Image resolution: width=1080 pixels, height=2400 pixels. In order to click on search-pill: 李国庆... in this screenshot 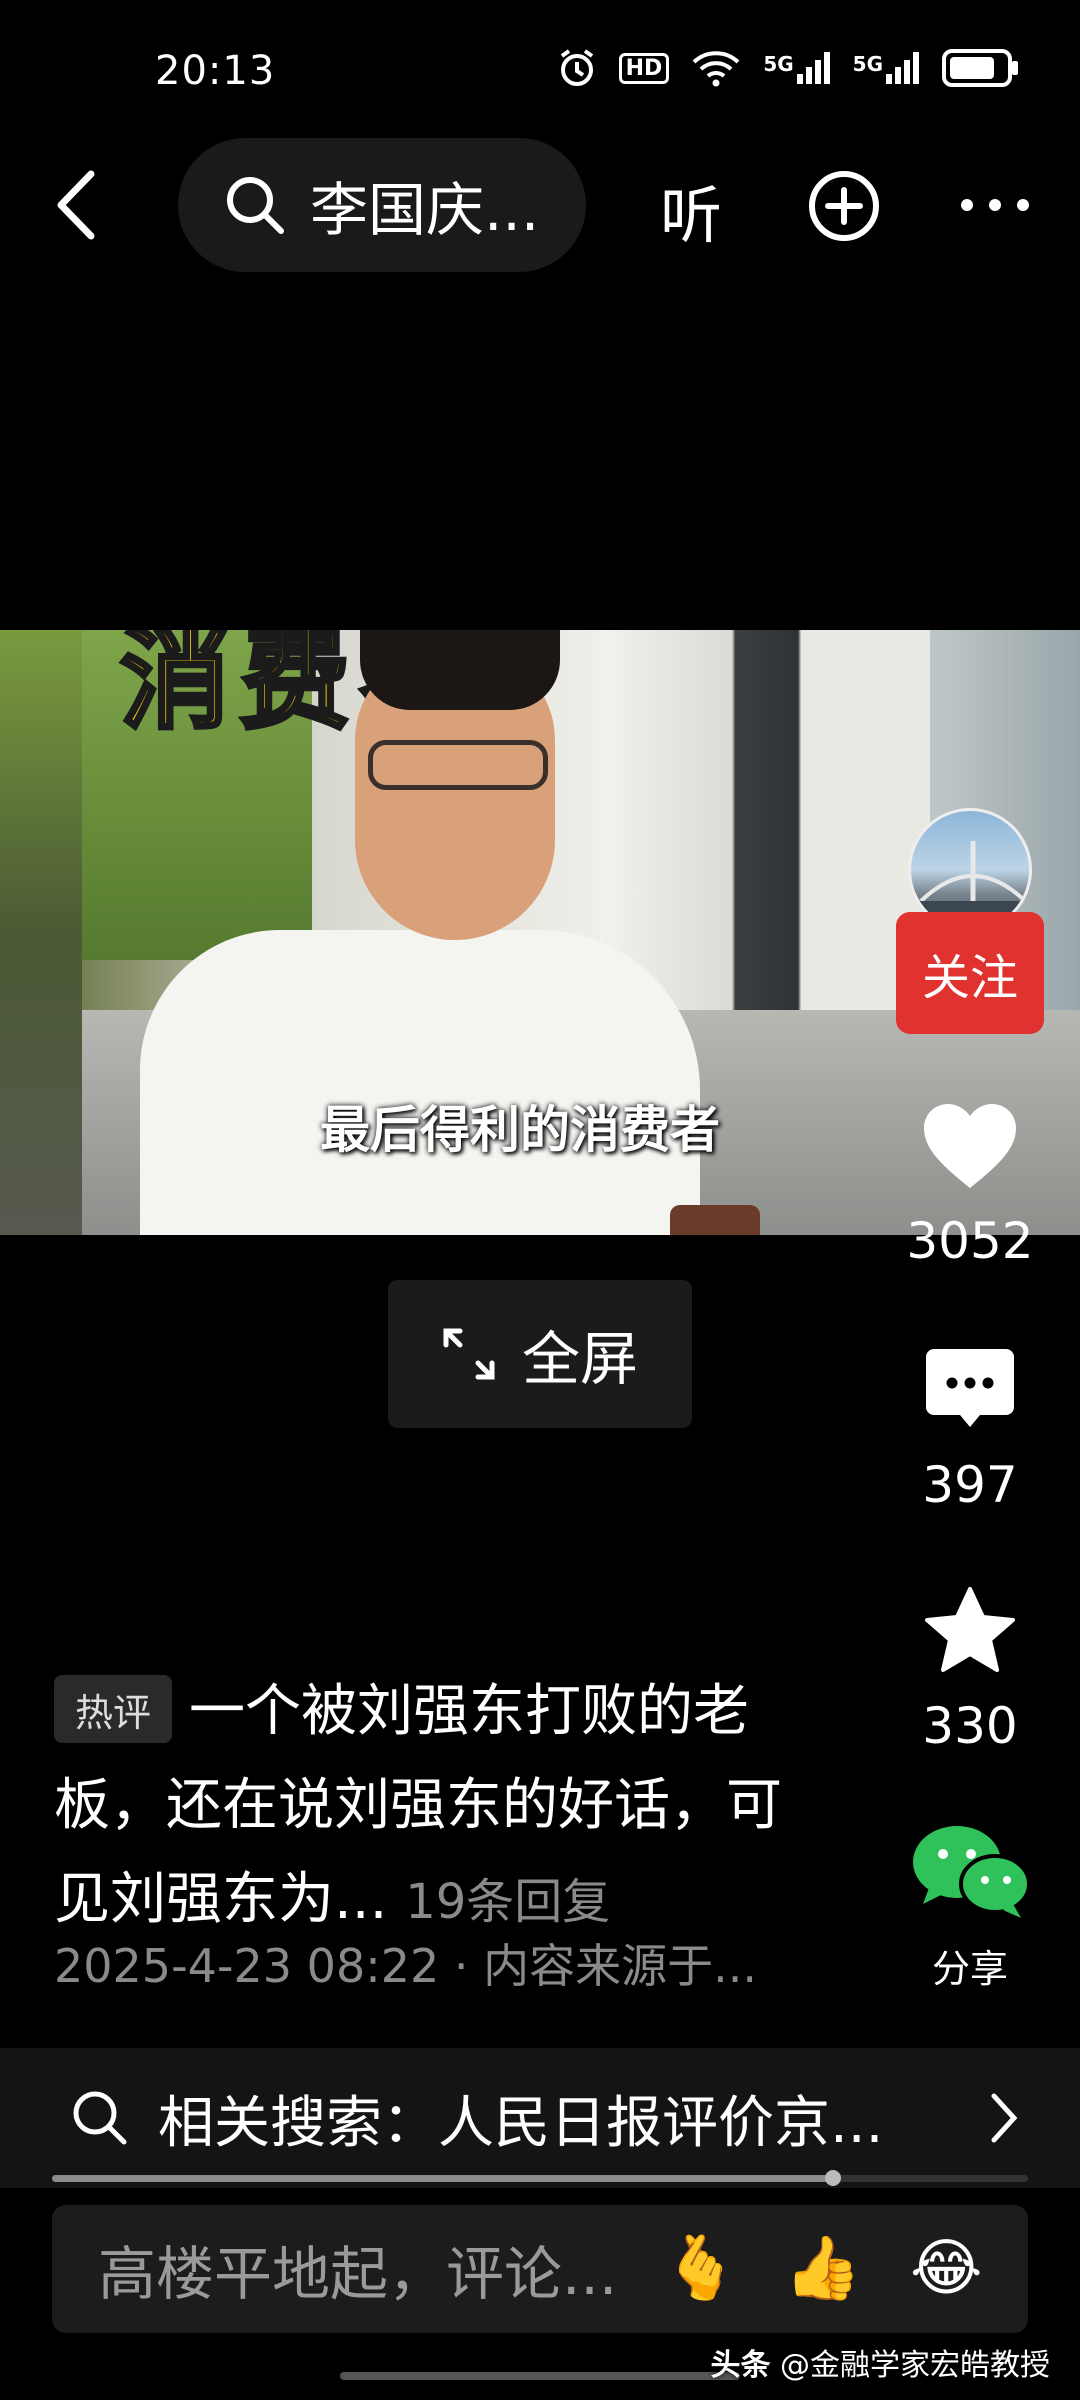, I will do `click(382, 205)`.